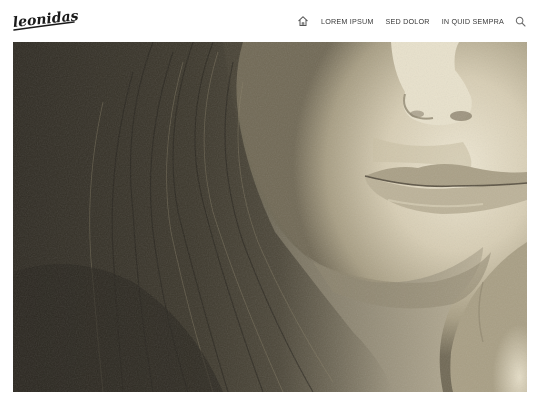 Image resolution: width=540 pixels, height=405 pixels. I want to click on site-logo: leonidas, so click(45, 21).